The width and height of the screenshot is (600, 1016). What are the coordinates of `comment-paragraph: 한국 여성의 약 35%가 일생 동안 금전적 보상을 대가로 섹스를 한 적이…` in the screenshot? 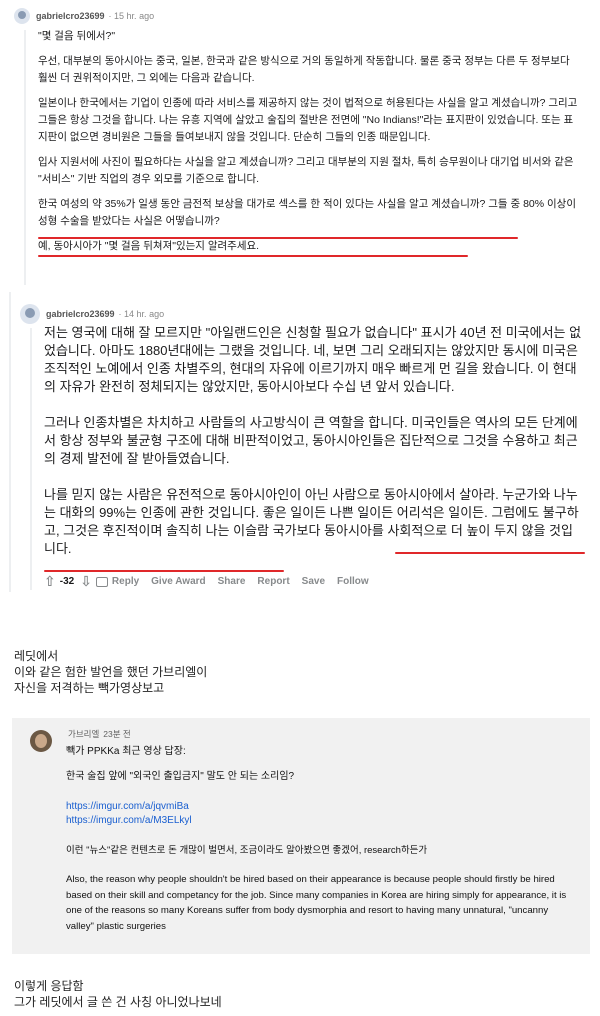 It's located at (307, 212).